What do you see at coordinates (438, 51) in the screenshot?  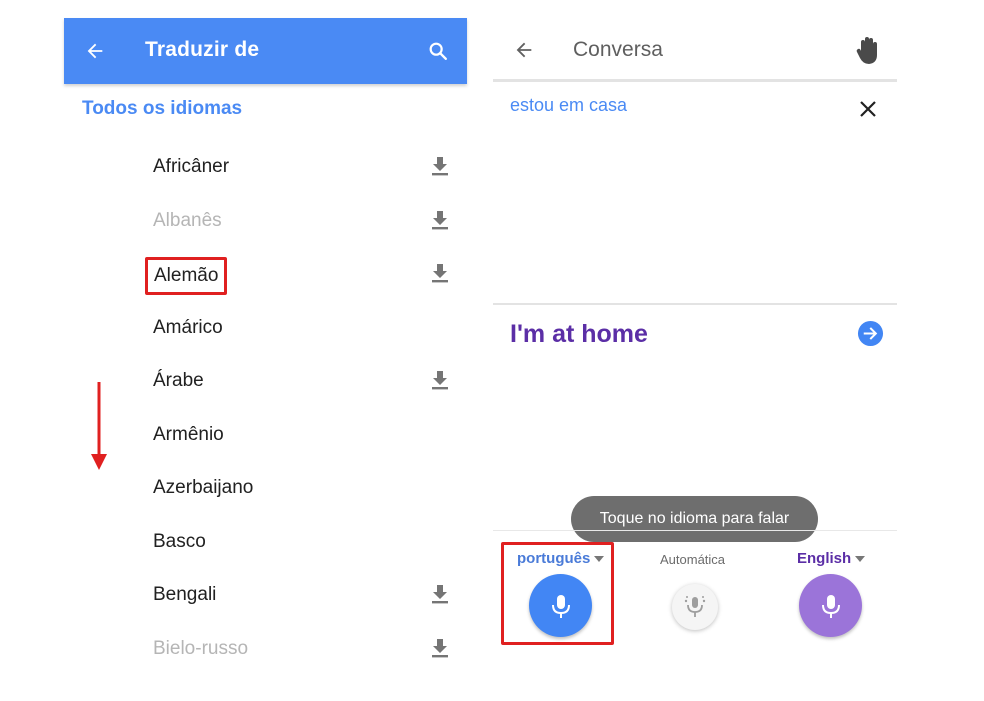 I see `search-icon` at bounding box center [438, 51].